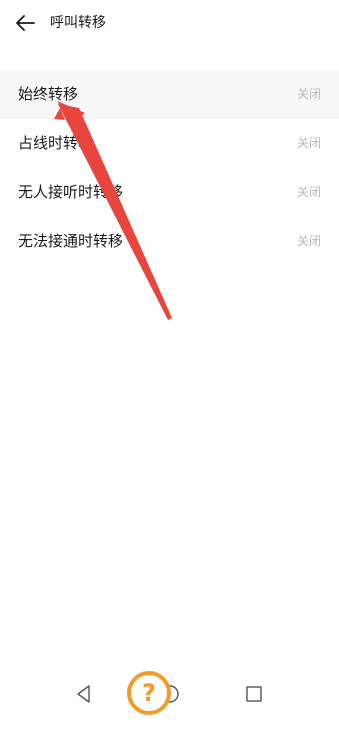 This screenshot has width=339, height=730. I want to click on square-recent-icon, so click(254, 694).